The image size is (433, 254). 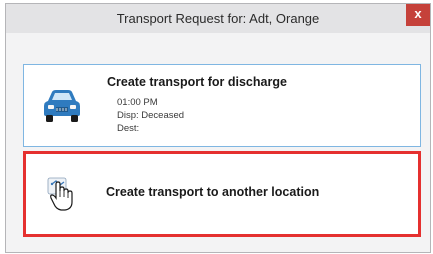 I want to click on close-icon: x, so click(x=418, y=13).